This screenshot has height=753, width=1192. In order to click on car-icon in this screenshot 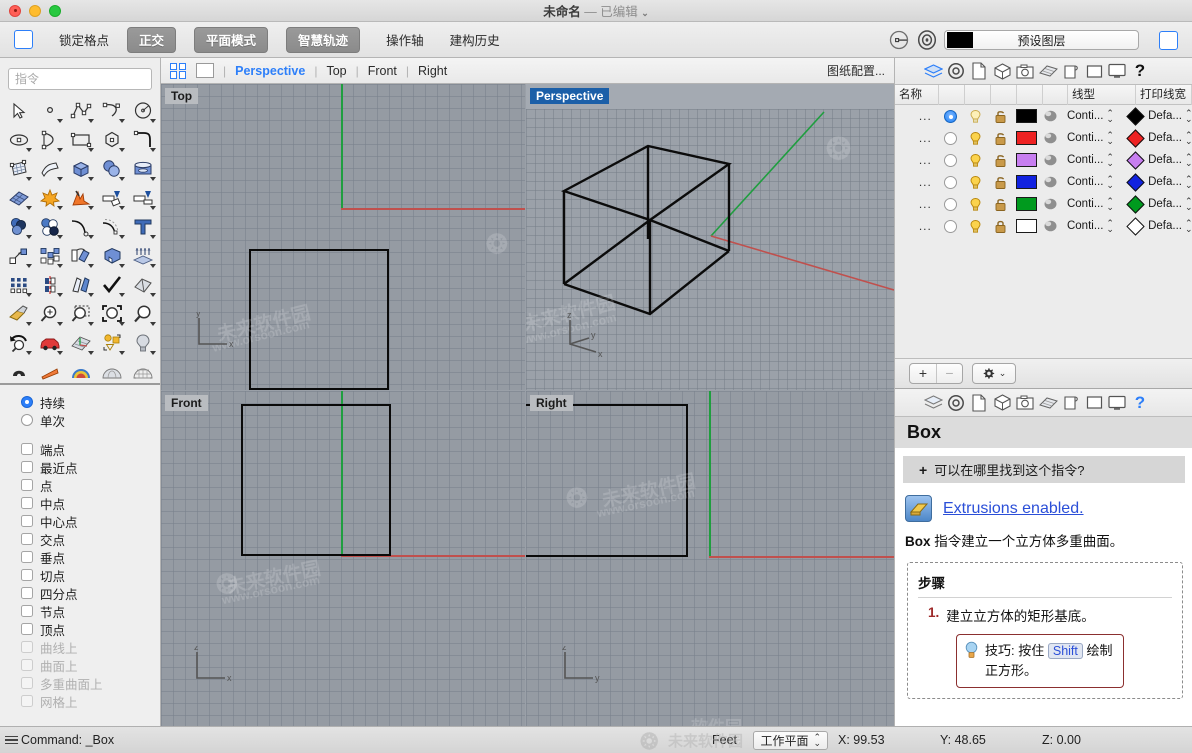, I will do `click(49, 342)`.